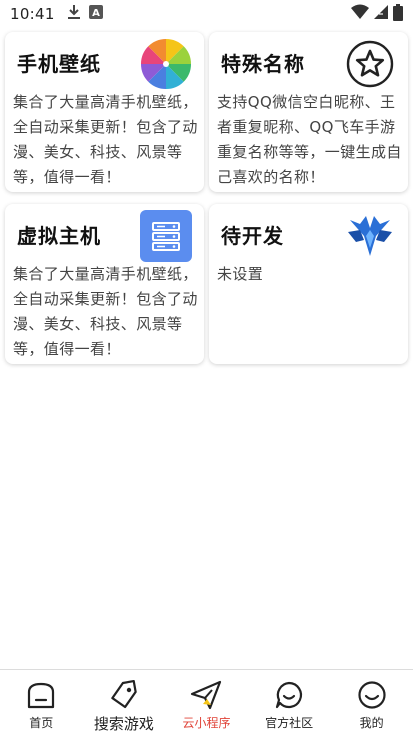 Image resolution: width=413 pixels, height=734 pixels. I want to click on app-notification-icon: A, so click(95, 14).